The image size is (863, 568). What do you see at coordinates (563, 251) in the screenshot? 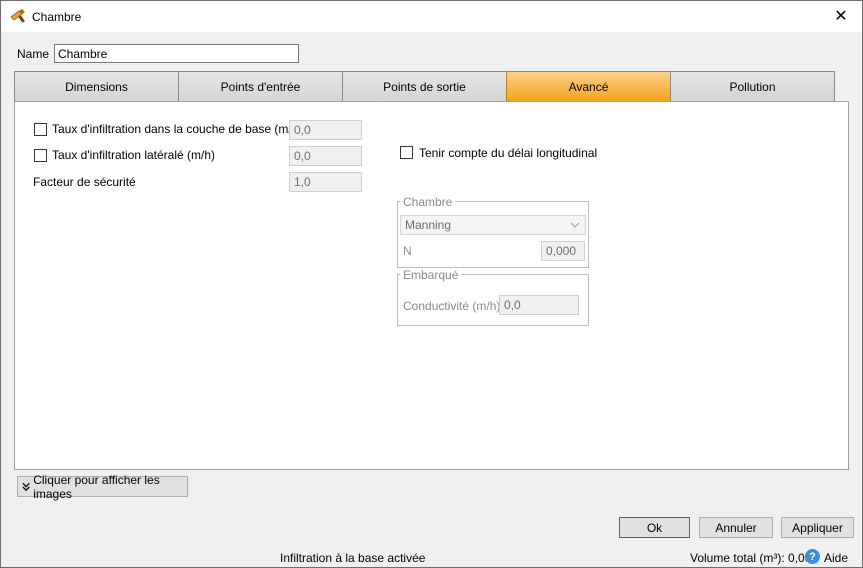
I see `n-field: 0,000` at bounding box center [563, 251].